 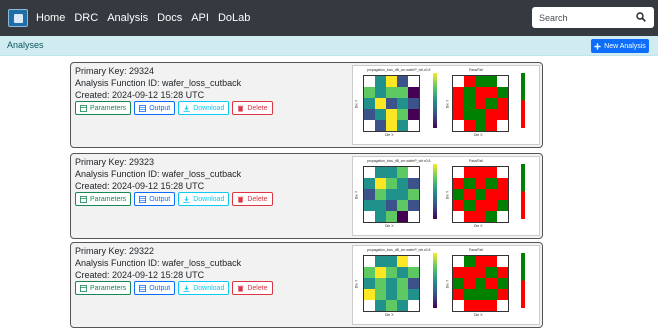 What do you see at coordinates (478, 315) in the screenshot?
I see `passfail-xlabel: Die X` at bounding box center [478, 315].